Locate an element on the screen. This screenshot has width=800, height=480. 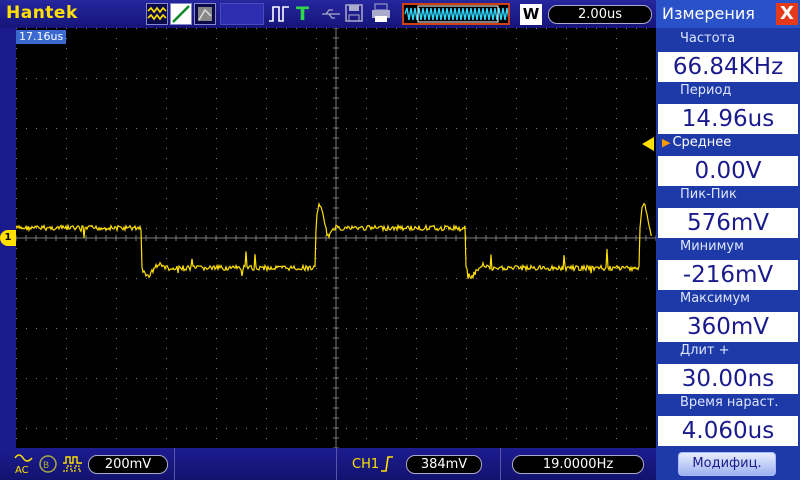
persistence-icon is located at coordinates (205, 14).